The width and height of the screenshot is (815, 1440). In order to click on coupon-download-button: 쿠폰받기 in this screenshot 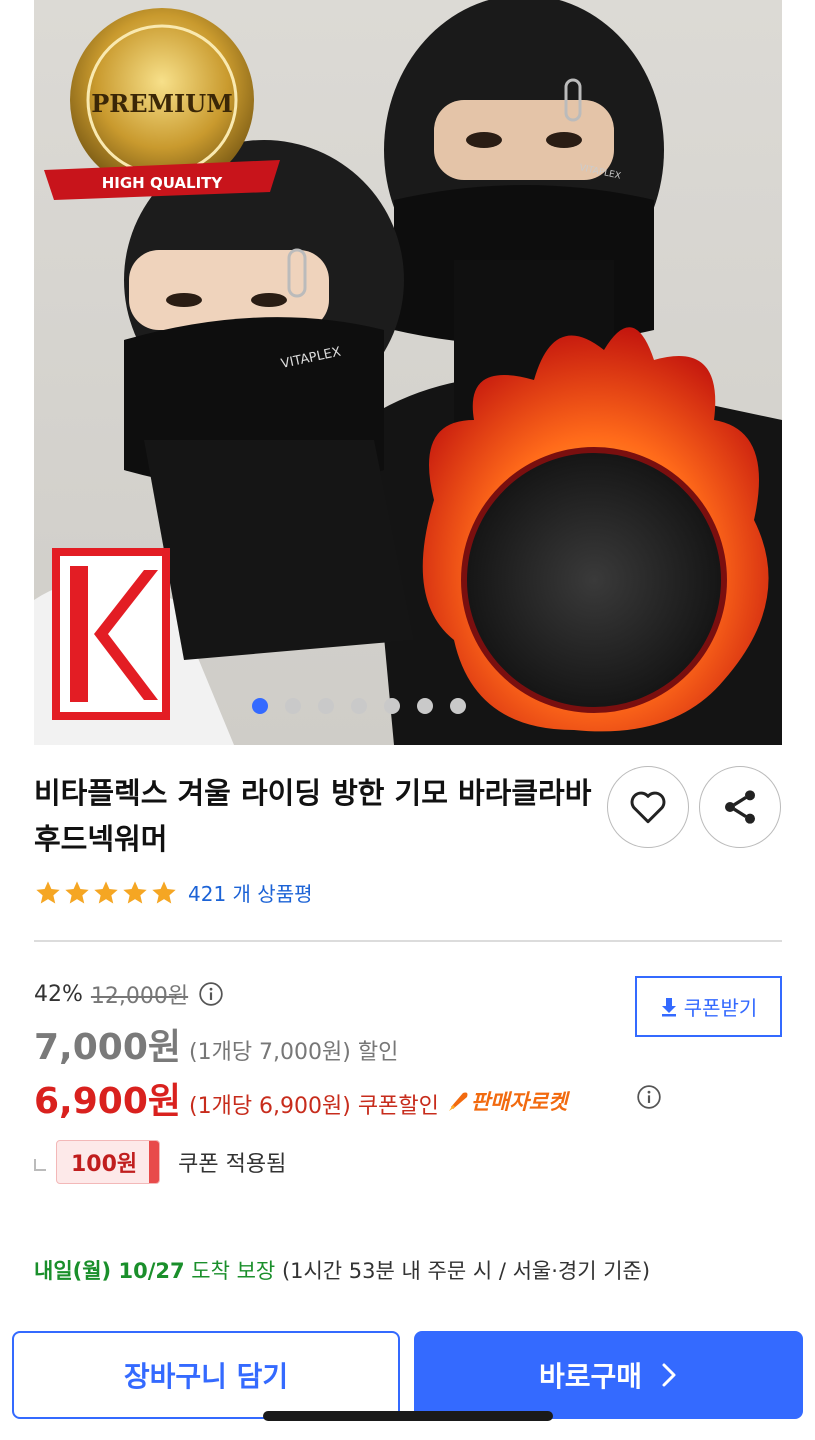, I will do `click(708, 1006)`.